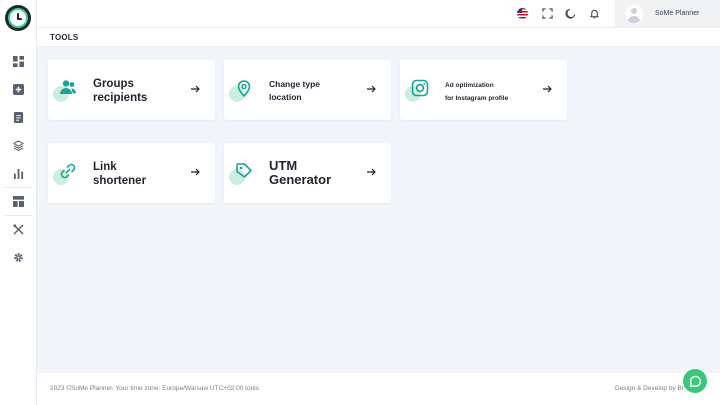 The height and width of the screenshot is (405, 720). What do you see at coordinates (283, 165) in the screenshot?
I see `tool-label-line1: UTM` at bounding box center [283, 165].